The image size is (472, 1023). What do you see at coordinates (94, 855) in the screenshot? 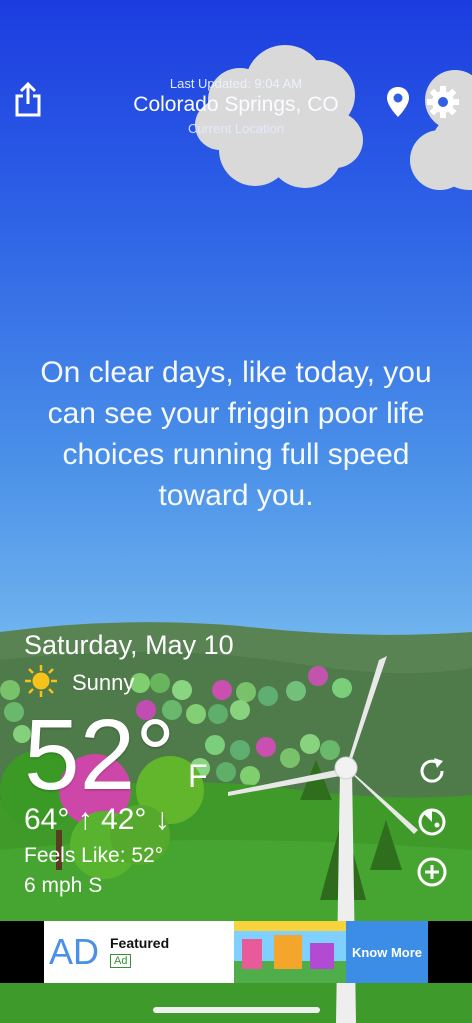
I see `feels-like: Feels Like: 52°` at bounding box center [94, 855].